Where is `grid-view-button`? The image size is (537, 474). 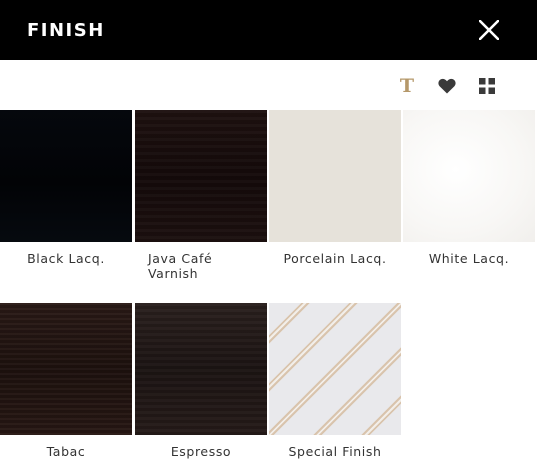 grid-view-button is located at coordinates (487, 86).